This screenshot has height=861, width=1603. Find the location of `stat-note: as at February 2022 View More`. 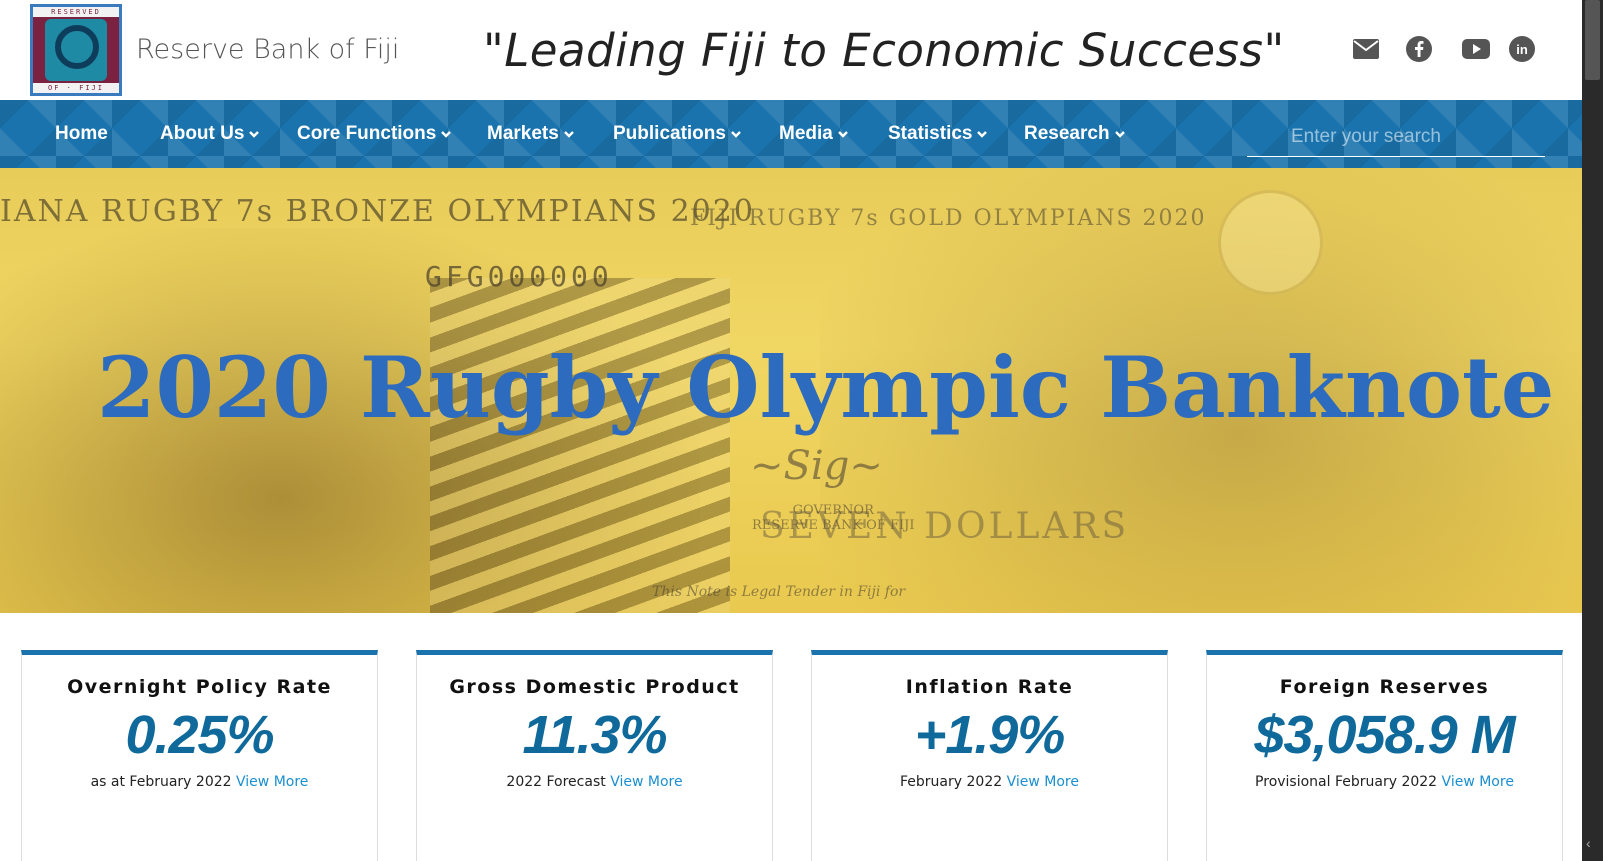

stat-note: as at February 2022 View More is located at coordinates (199, 782).